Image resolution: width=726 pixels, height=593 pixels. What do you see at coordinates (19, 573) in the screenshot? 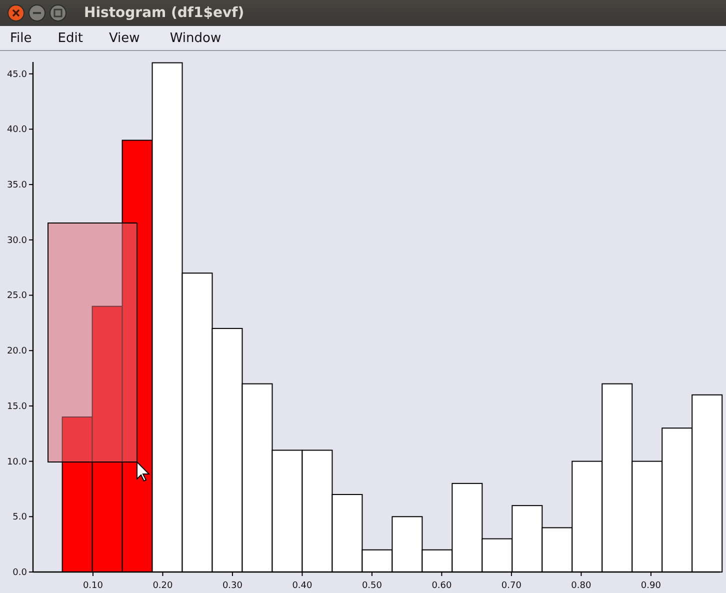
I see `y-tick-label: 0.0` at bounding box center [19, 573].